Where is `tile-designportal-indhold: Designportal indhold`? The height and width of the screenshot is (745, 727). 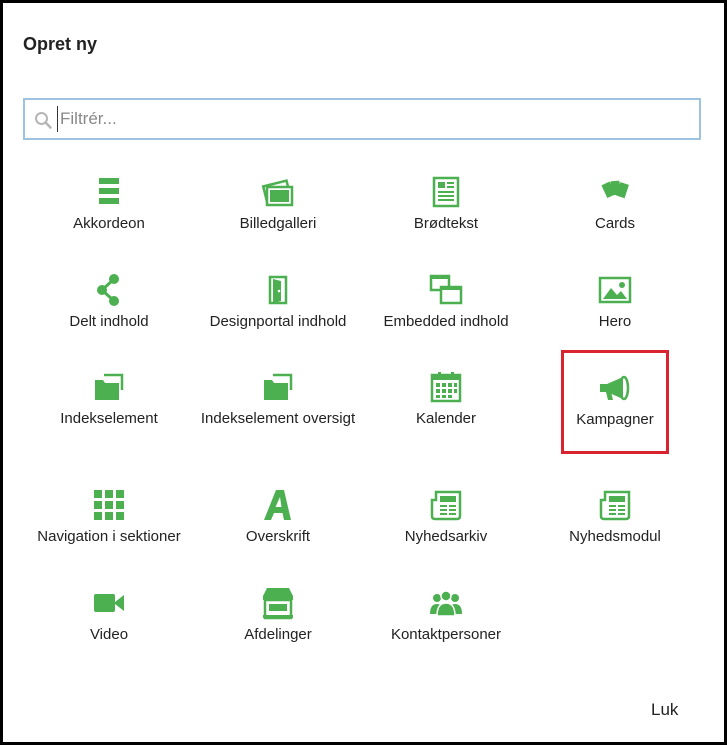
tile-designportal-indhold: Designportal indhold is located at coordinates (278, 302).